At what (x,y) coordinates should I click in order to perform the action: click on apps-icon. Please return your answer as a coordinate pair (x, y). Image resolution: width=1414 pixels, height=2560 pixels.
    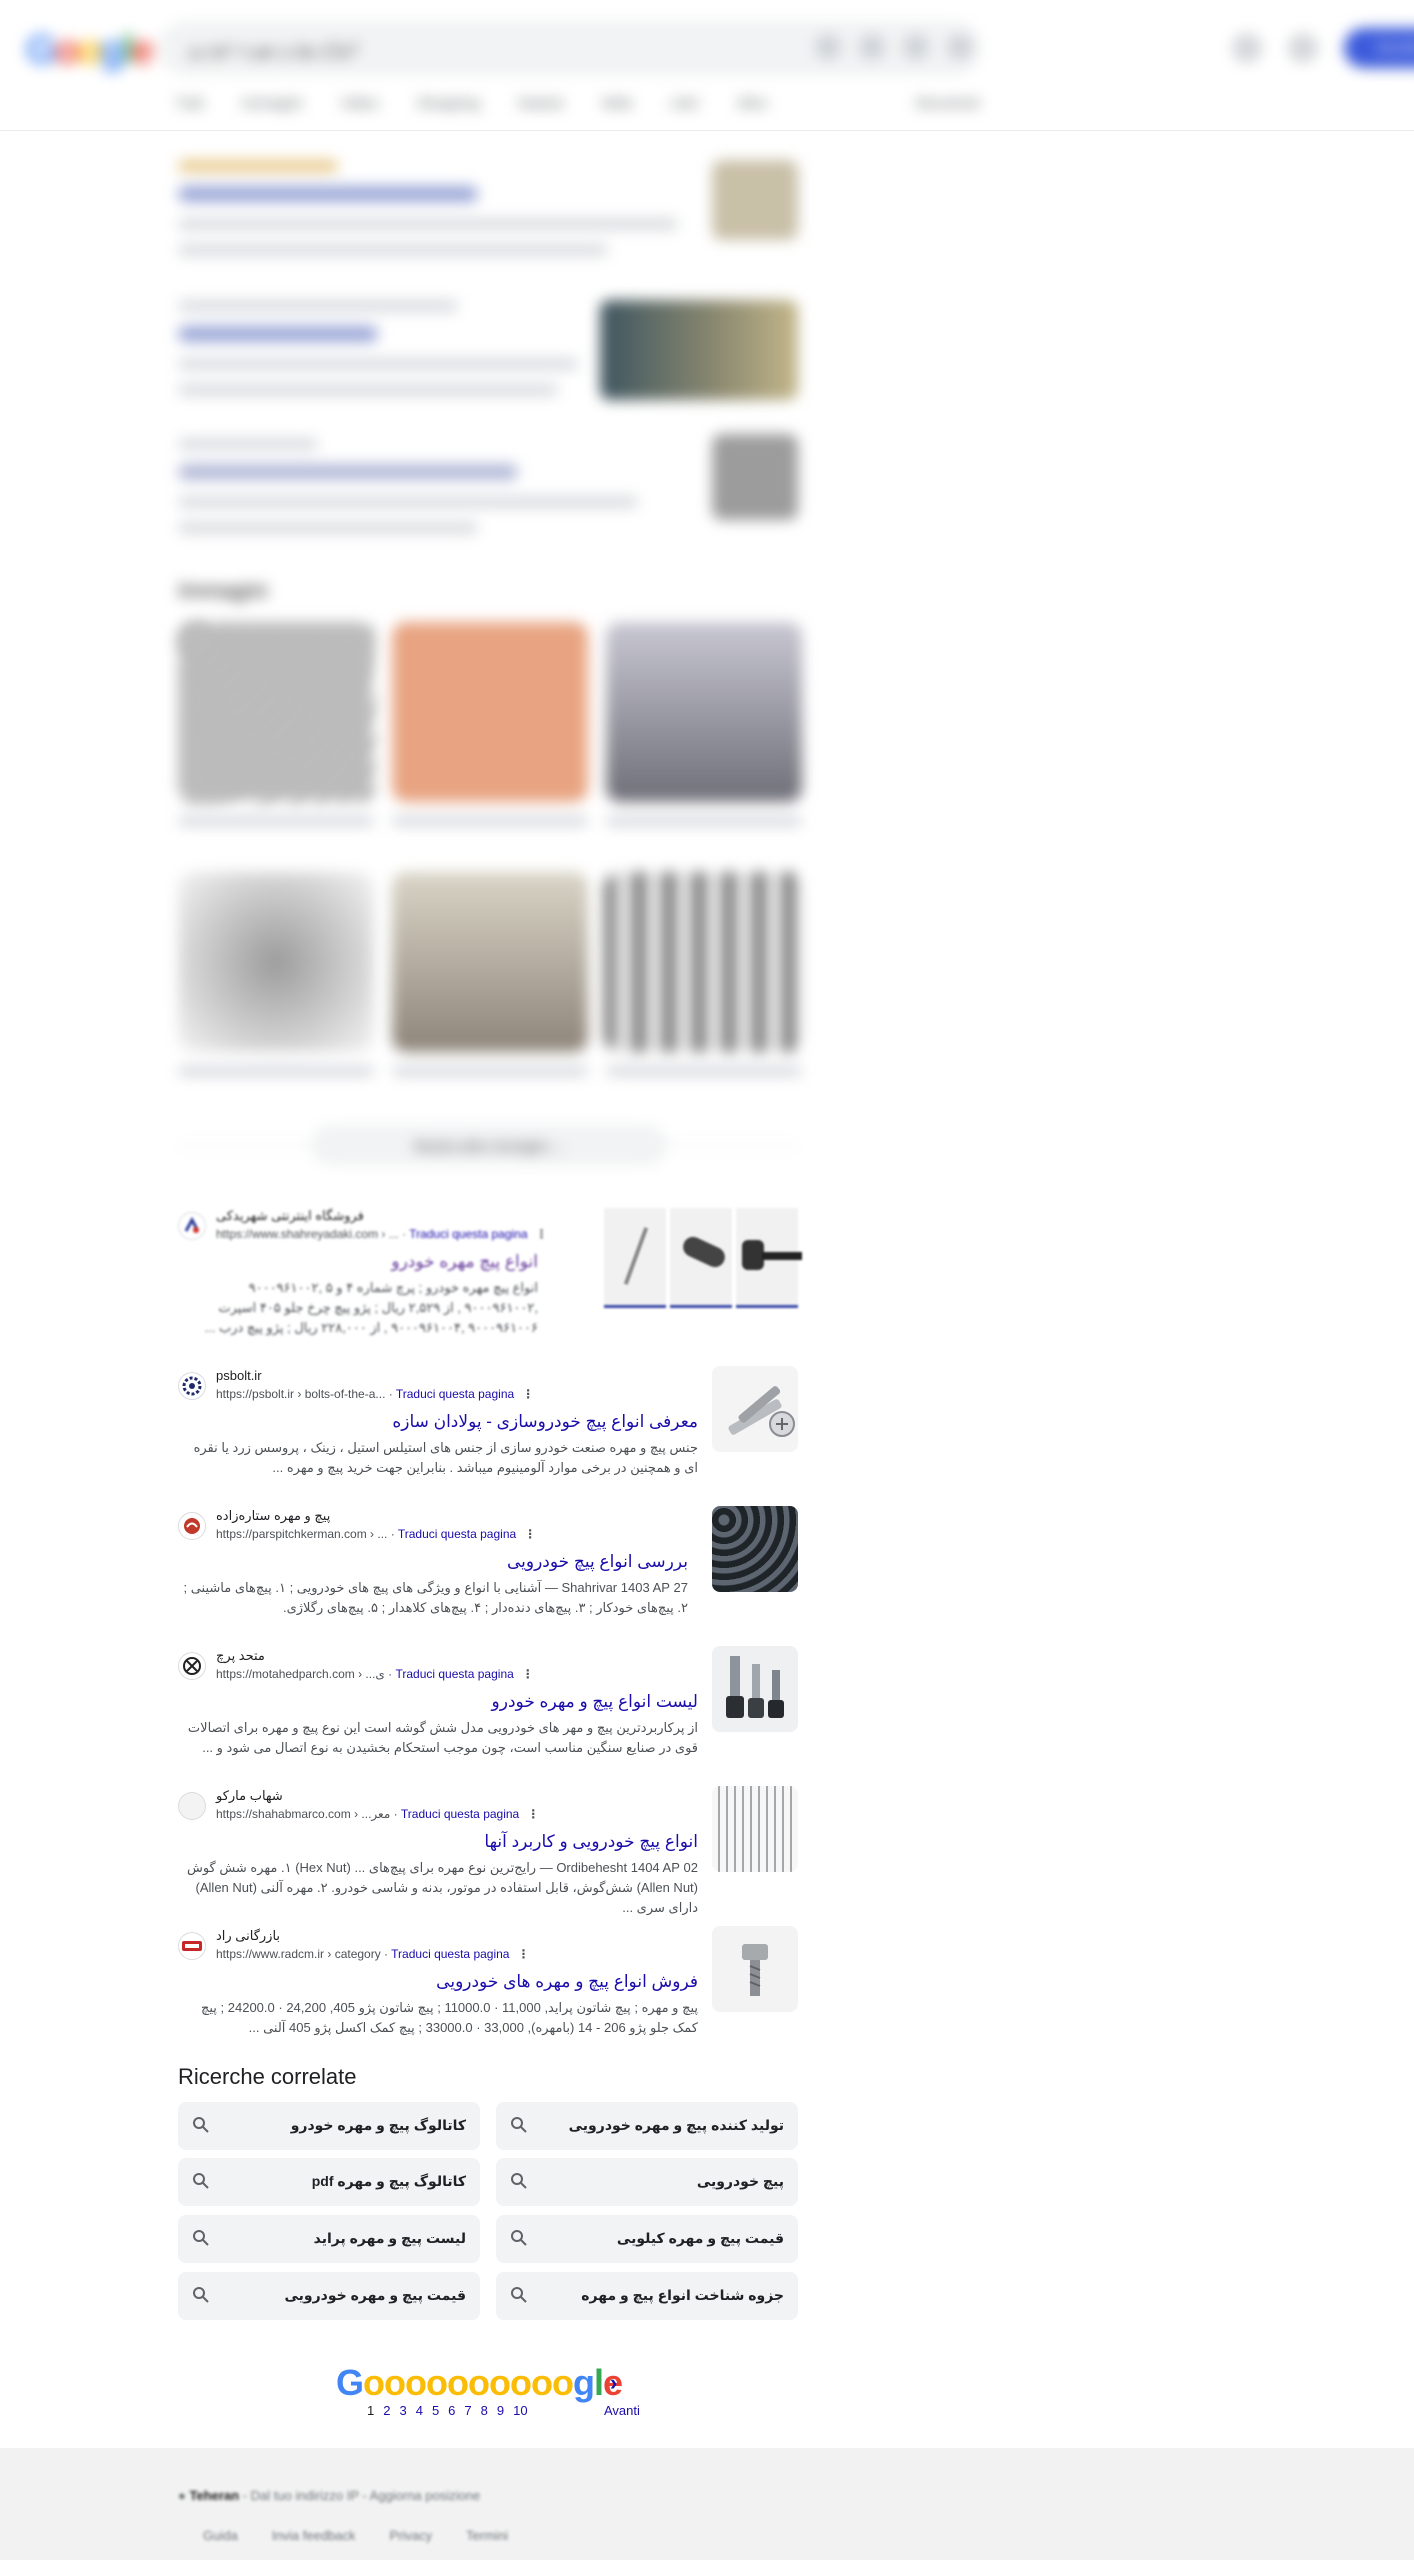
    Looking at the image, I should click on (1303, 48).